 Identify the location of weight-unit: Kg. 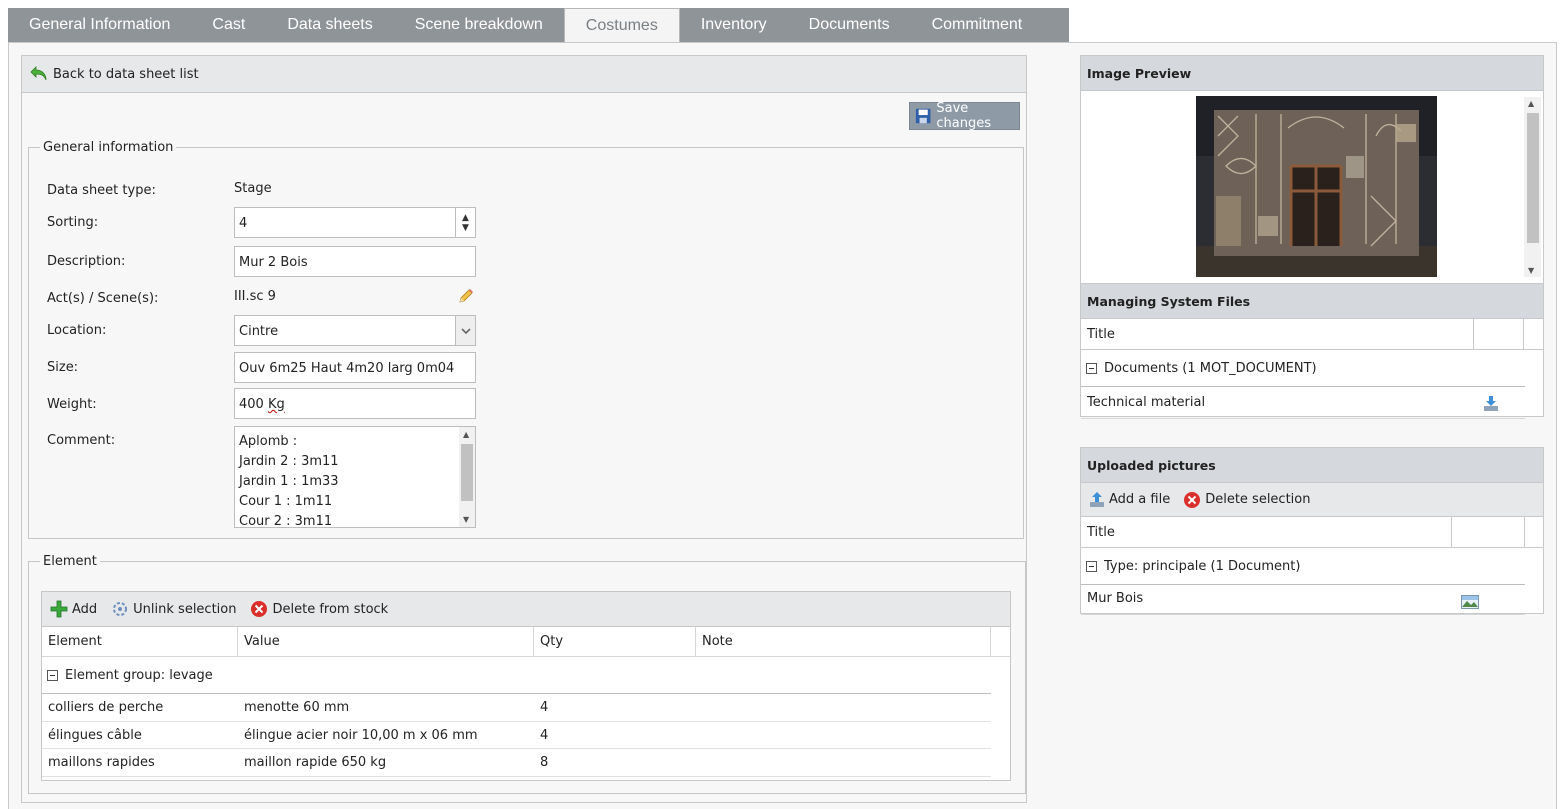
(276, 404).